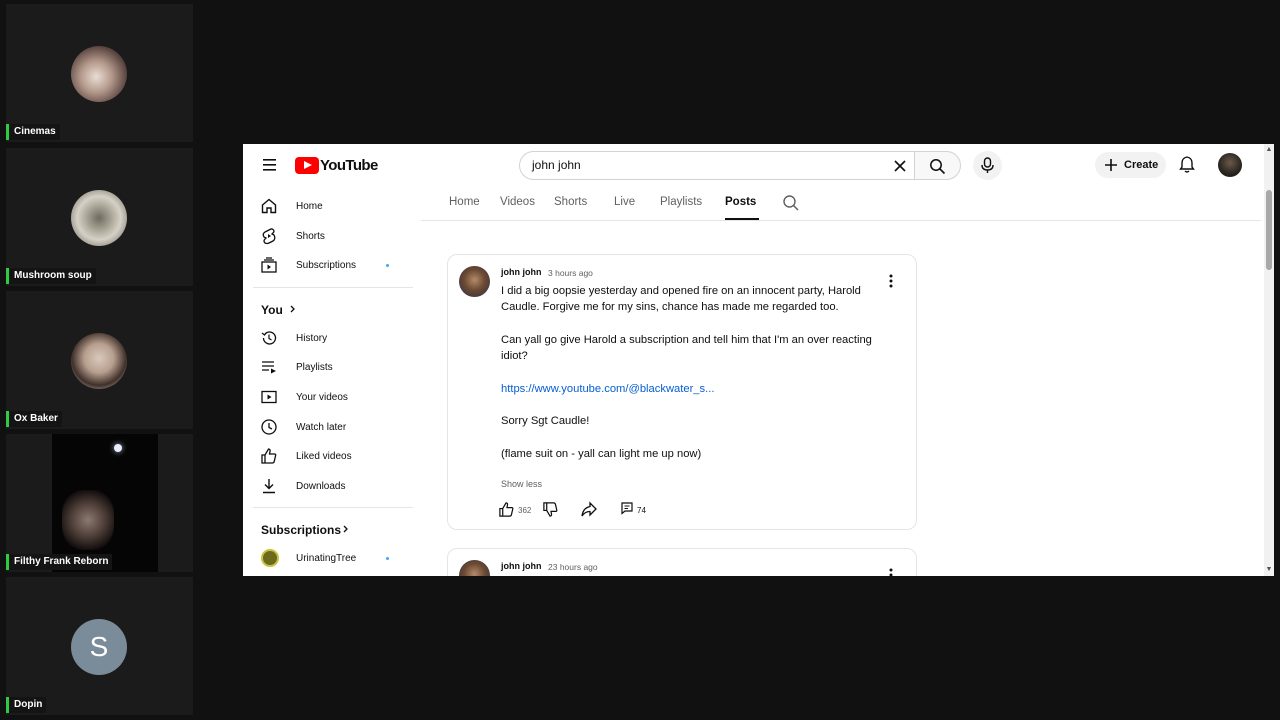 The width and height of the screenshot is (1280, 720). I want to click on download-icon, so click(269, 485).